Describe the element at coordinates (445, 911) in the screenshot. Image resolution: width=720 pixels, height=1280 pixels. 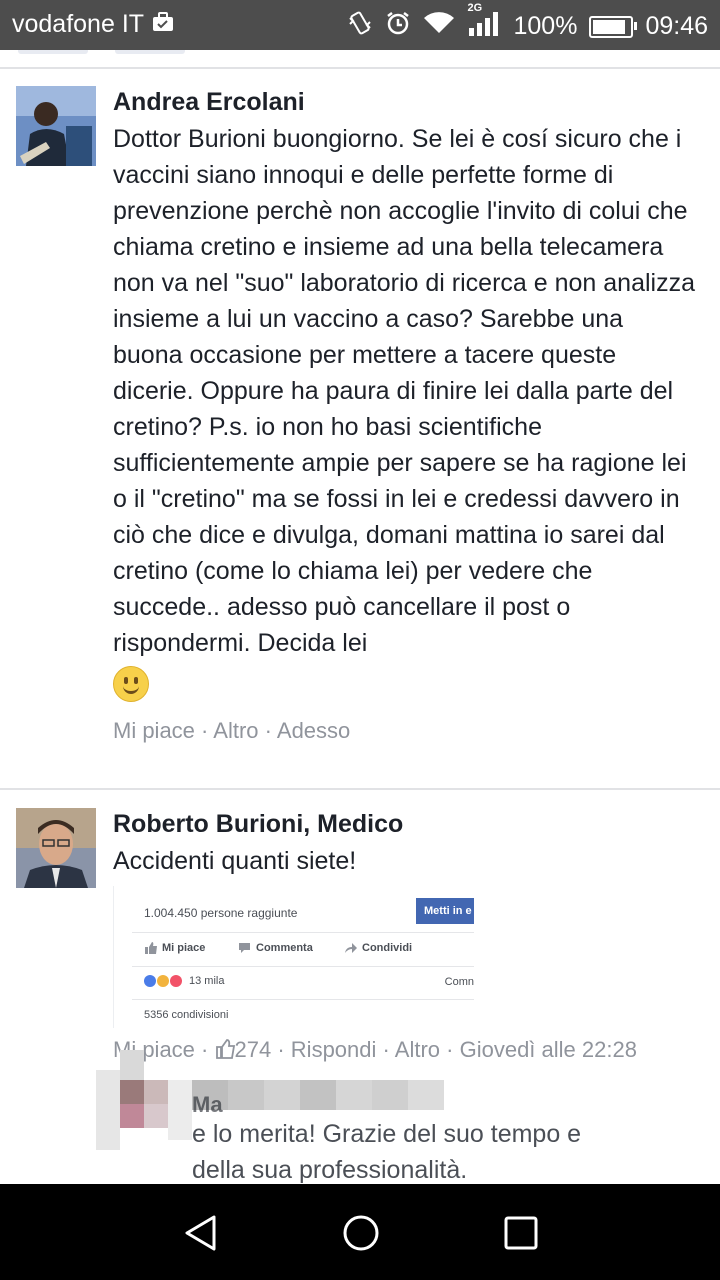
I see `boost-button: Metti in e` at that location.